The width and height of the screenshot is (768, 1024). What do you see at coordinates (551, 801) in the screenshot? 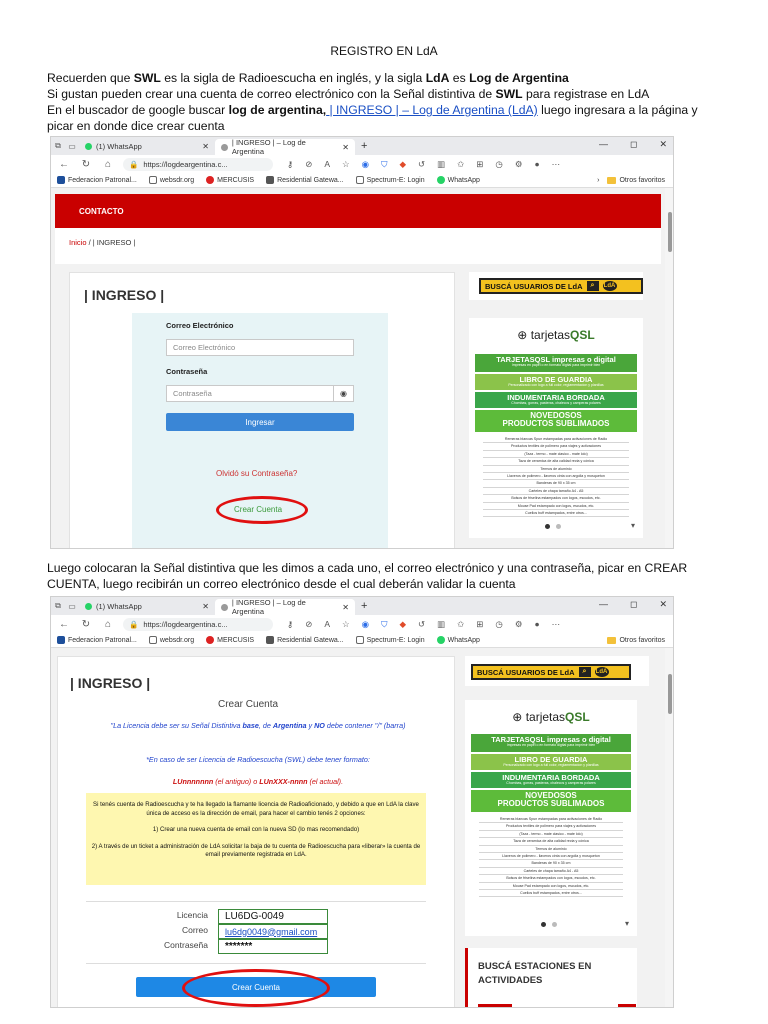
I see `ad-stripe-novedosos: NOVEDOSOS PRODUCTOS SUBLIMADOS` at bounding box center [551, 801].